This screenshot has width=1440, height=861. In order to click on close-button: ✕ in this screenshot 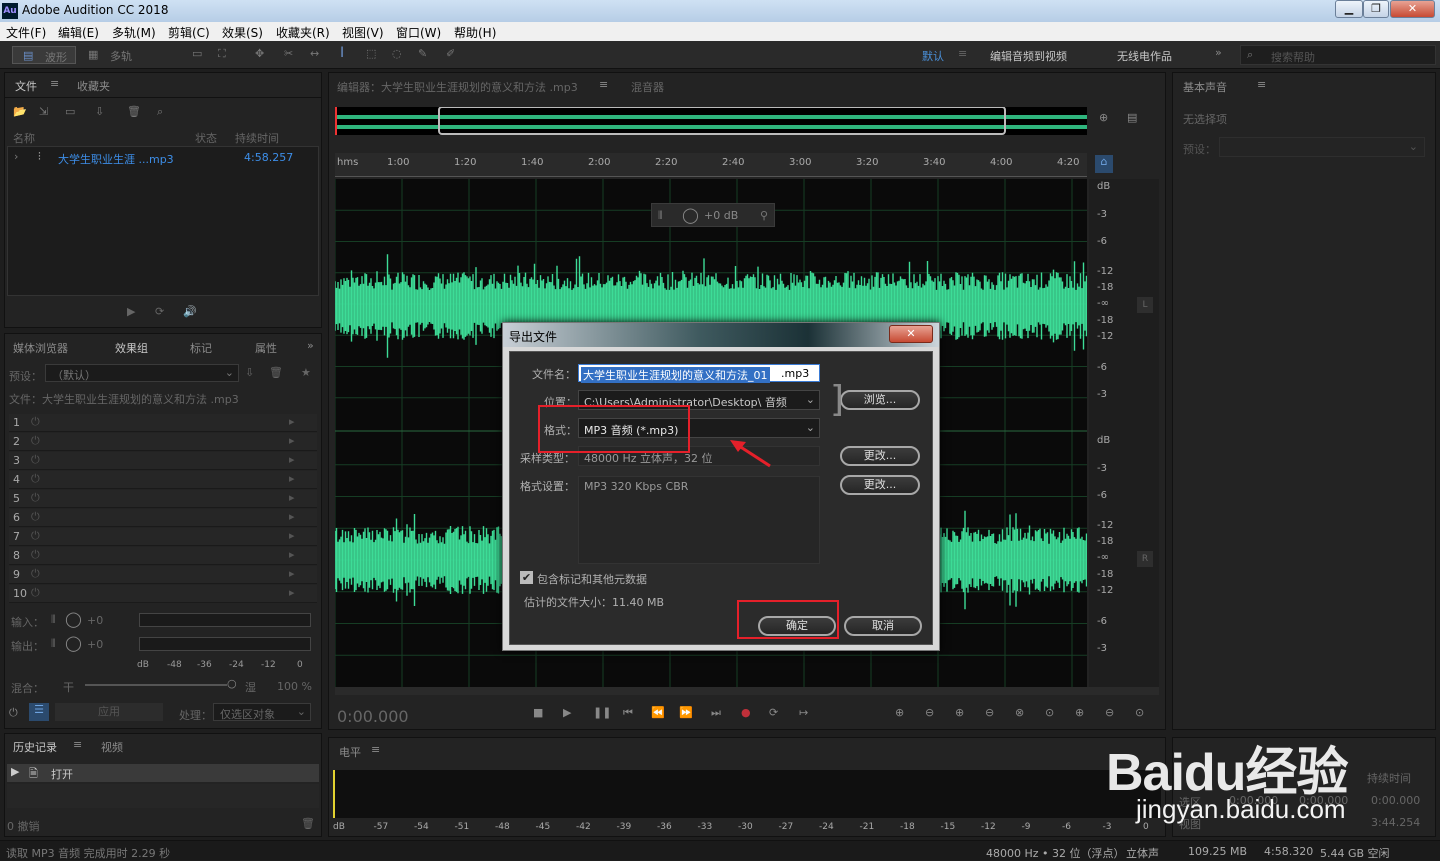, I will do `click(1412, 9)`.